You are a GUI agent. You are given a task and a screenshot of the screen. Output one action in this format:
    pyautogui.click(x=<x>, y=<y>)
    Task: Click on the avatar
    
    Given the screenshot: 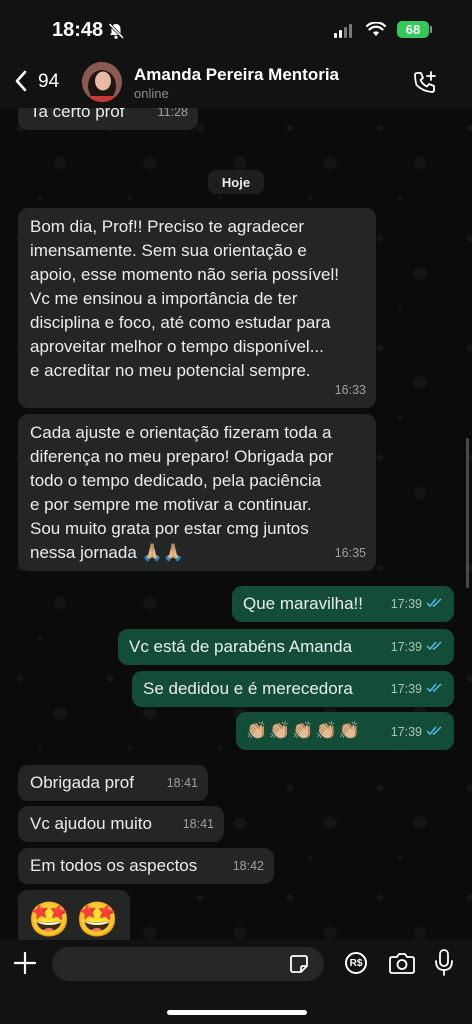 What is the action you would take?
    pyautogui.click(x=102, y=82)
    